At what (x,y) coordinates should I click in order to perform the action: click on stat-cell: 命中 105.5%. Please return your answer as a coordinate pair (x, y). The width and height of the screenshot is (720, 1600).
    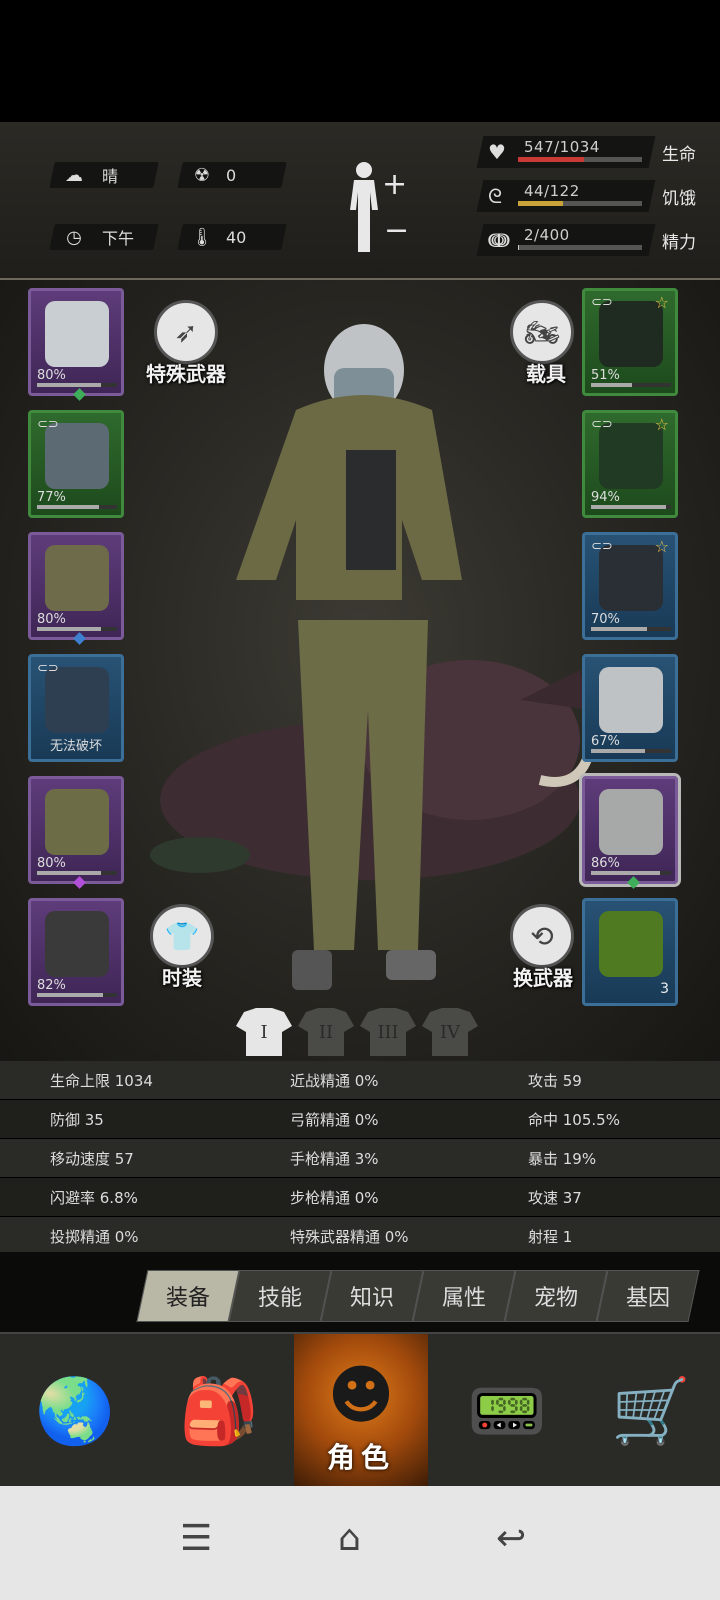
    Looking at the image, I should click on (574, 1119).